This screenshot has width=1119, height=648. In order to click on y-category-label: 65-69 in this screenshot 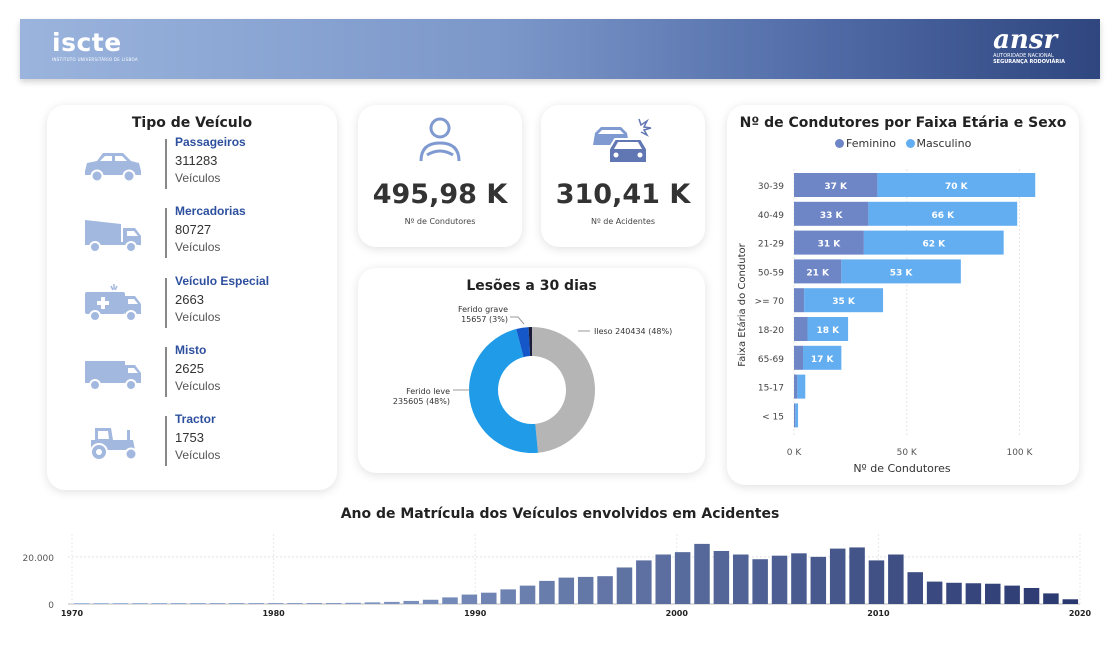, I will do `click(771, 360)`.